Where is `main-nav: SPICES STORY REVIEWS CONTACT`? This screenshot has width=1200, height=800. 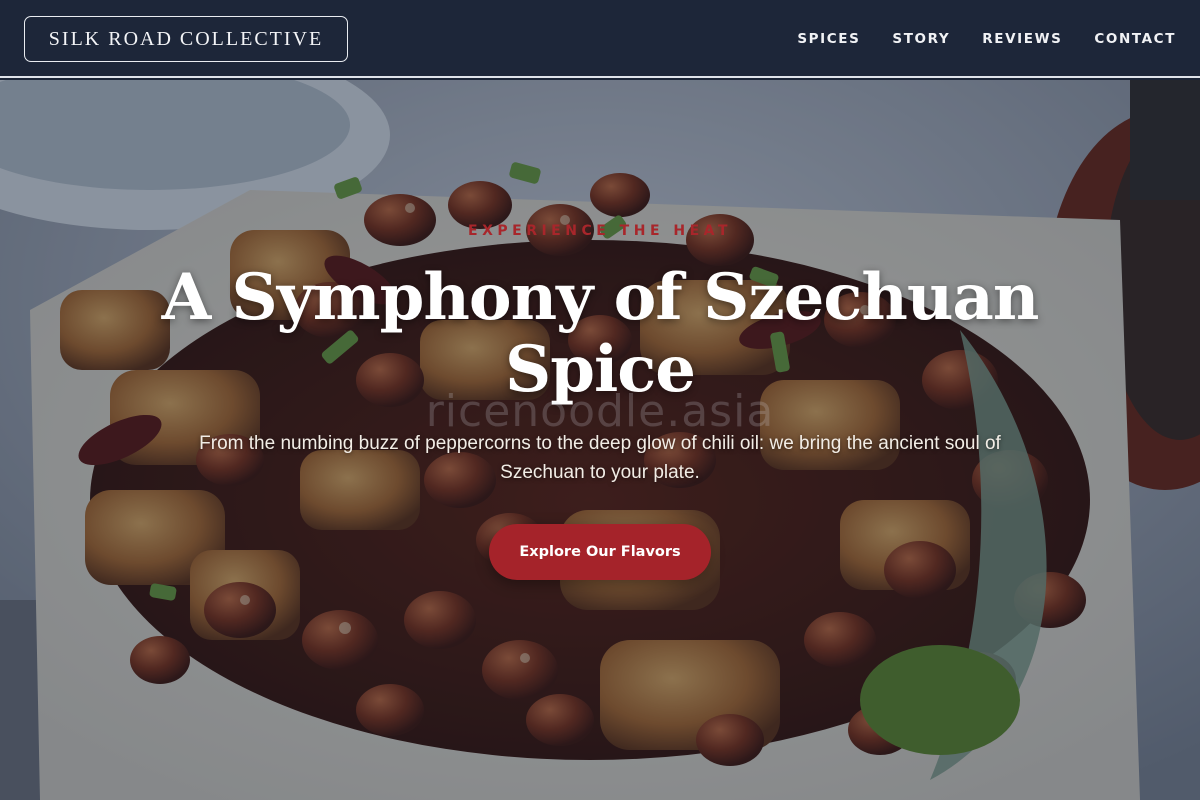
main-nav: SPICES STORY REVIEWS CONTACT is located at coordinates (986, 39).